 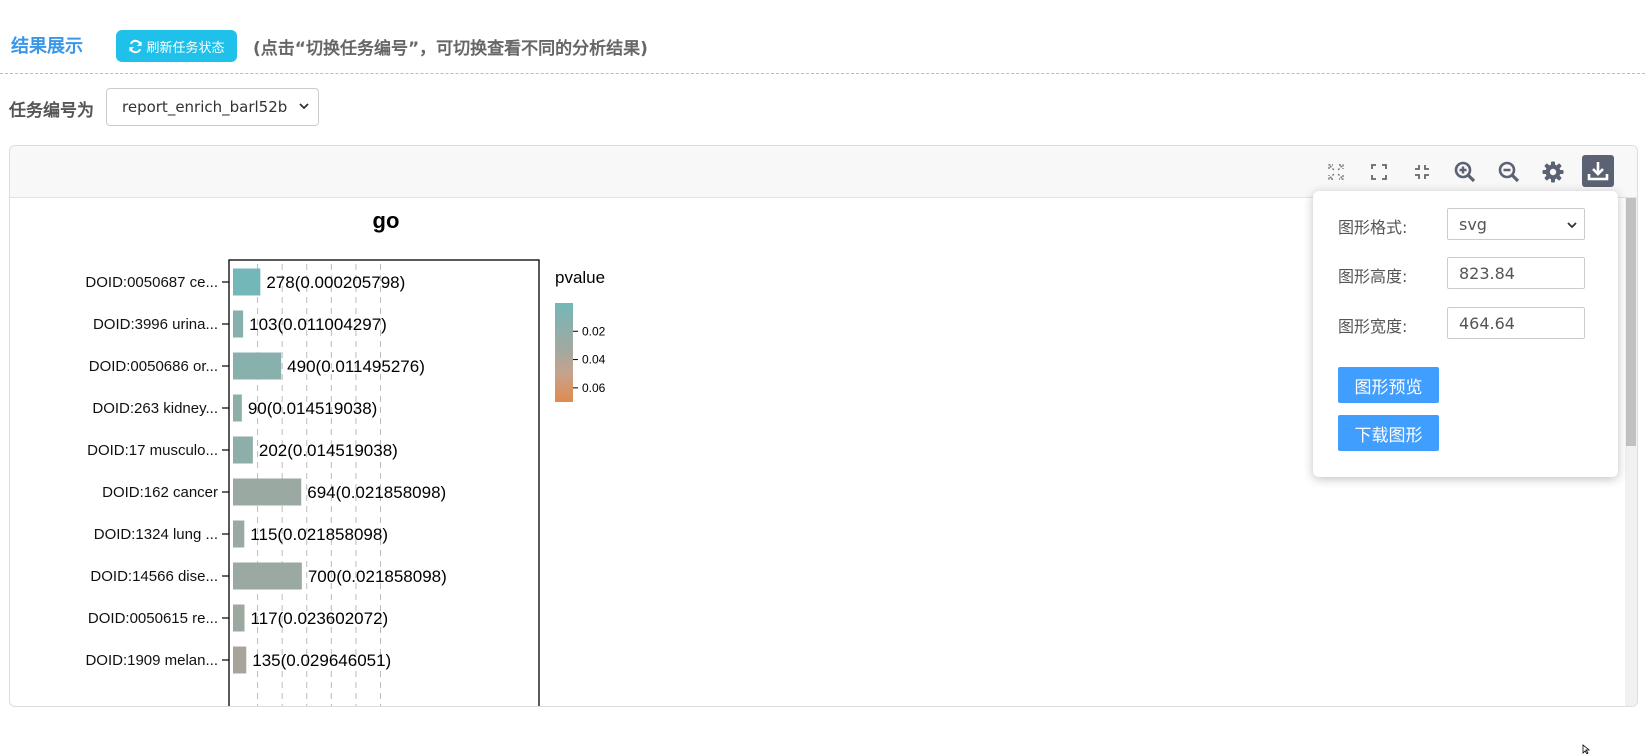 What do you see at coordinates (1631, 322) in the screenshot?
I see `scrollbar-thumb` at bounding box center [1631, 322].